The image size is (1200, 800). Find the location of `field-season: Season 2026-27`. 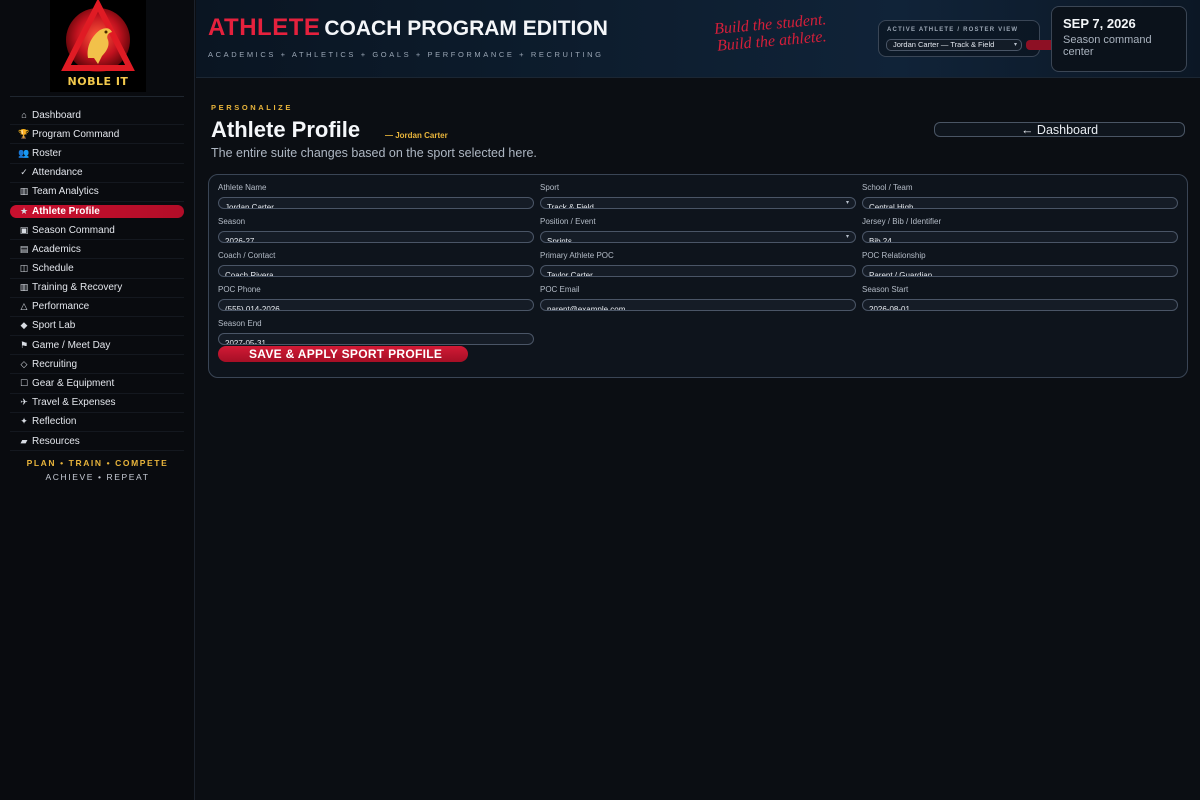

field-season: Season 2026-27 is located at coordinates (376, 230).